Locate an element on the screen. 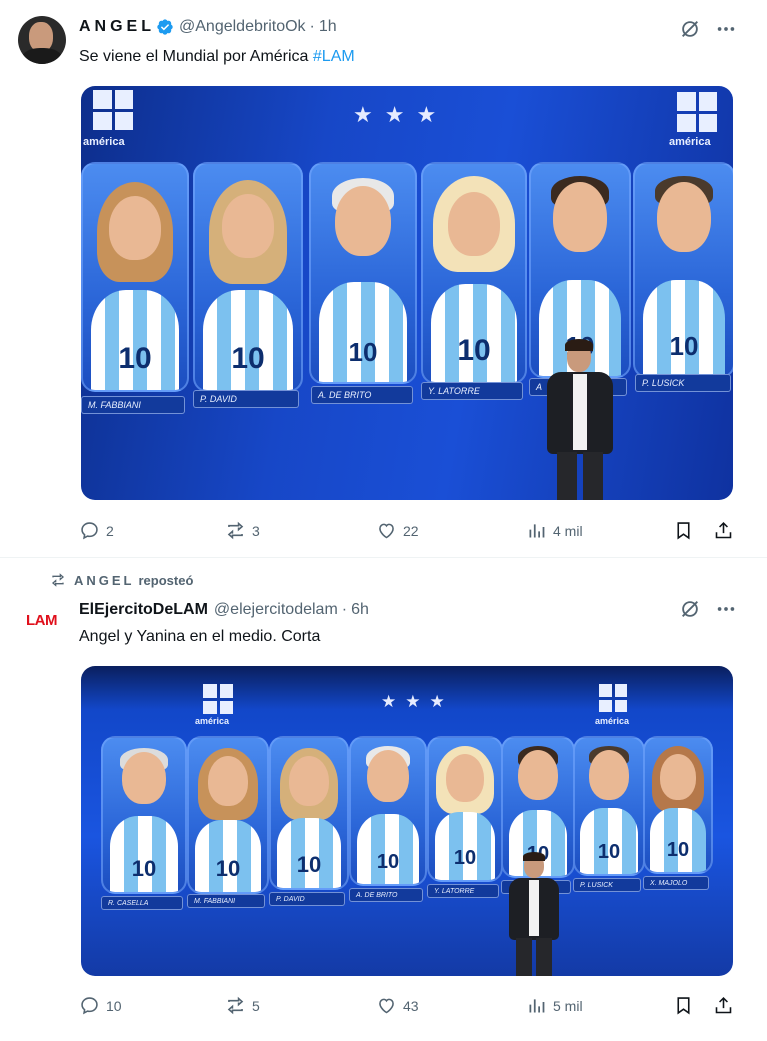 The height and width of the screenshot is (1041, 767). like-count: 22 is located at coordinates (411, 530).